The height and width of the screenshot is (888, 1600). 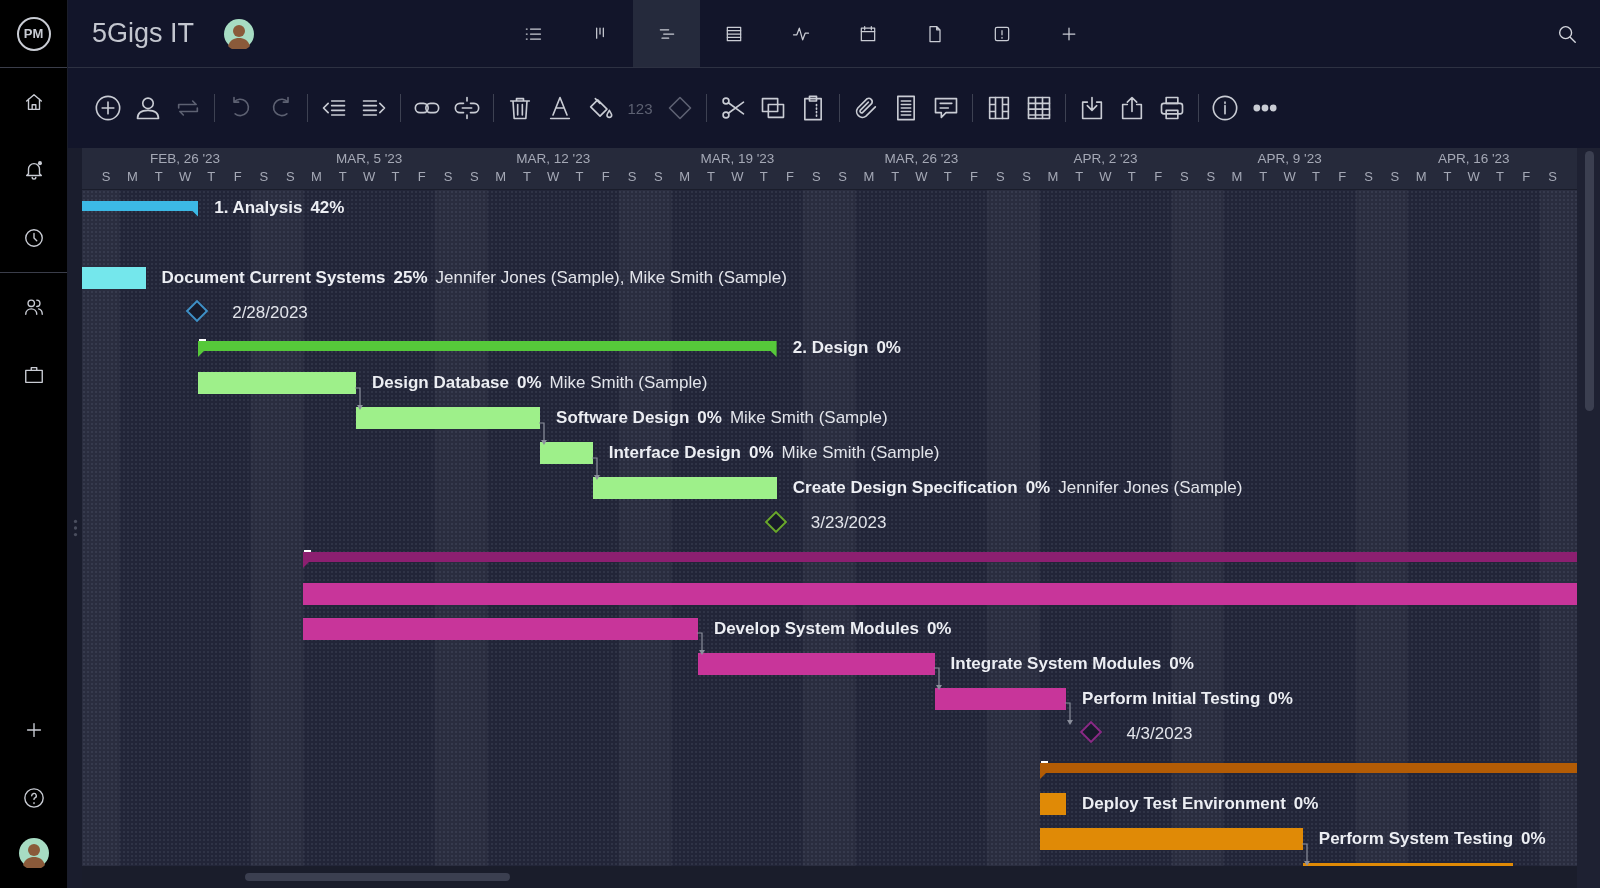 What do you see at coordinates (33, 798) in the screenshot?
I see `help-icon` at bounding box center [33, 798].